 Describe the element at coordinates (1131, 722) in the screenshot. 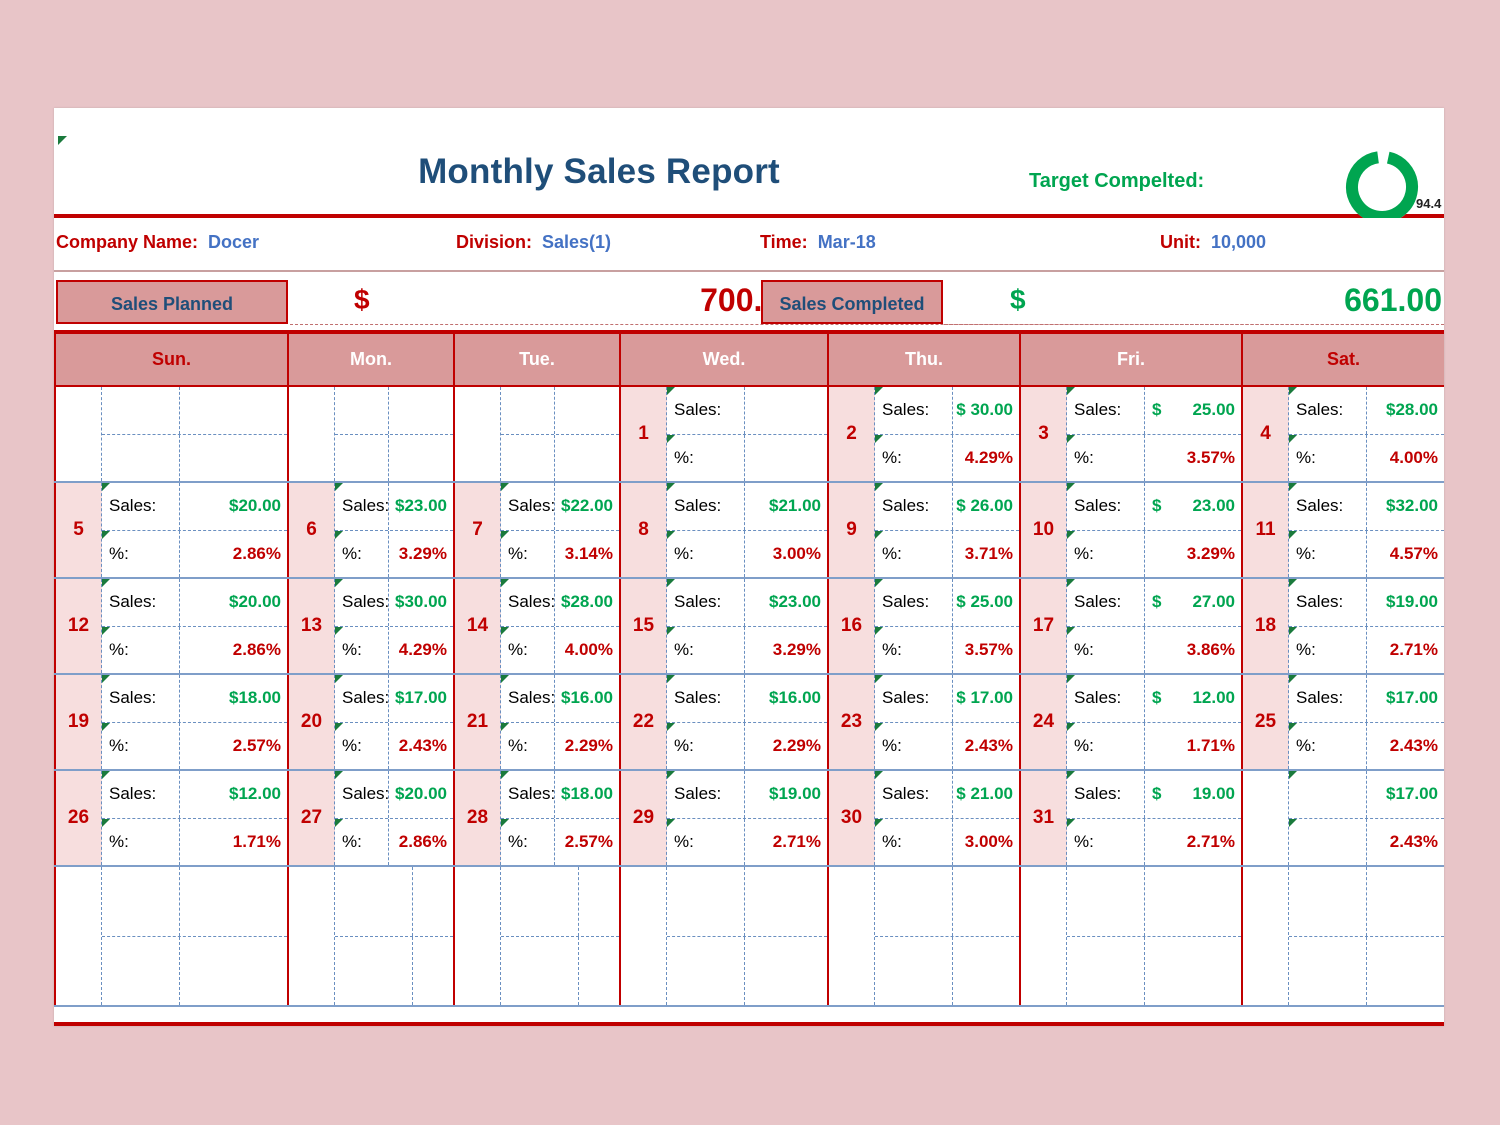

I see `calendar-day-cell: 24 Sales: $12.00%: 1.71%` at that location.